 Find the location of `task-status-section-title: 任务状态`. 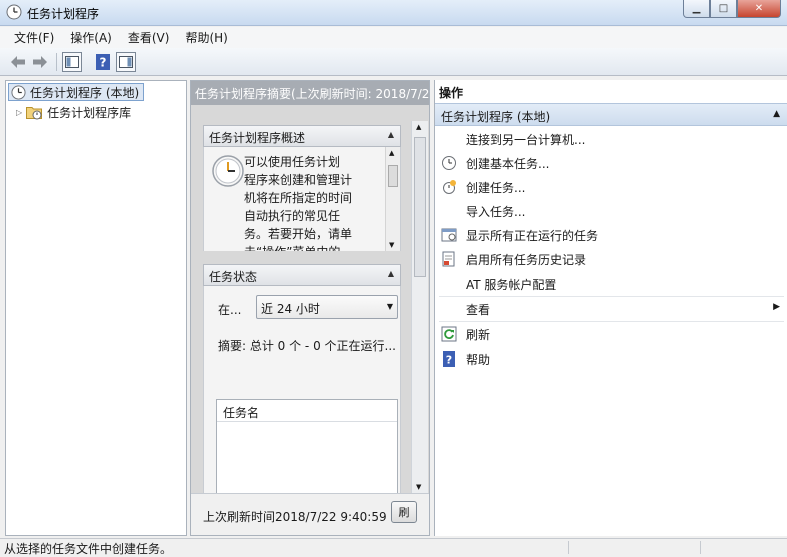

task-status-section-title: 任务状态 is located at coordinates (233, 277).